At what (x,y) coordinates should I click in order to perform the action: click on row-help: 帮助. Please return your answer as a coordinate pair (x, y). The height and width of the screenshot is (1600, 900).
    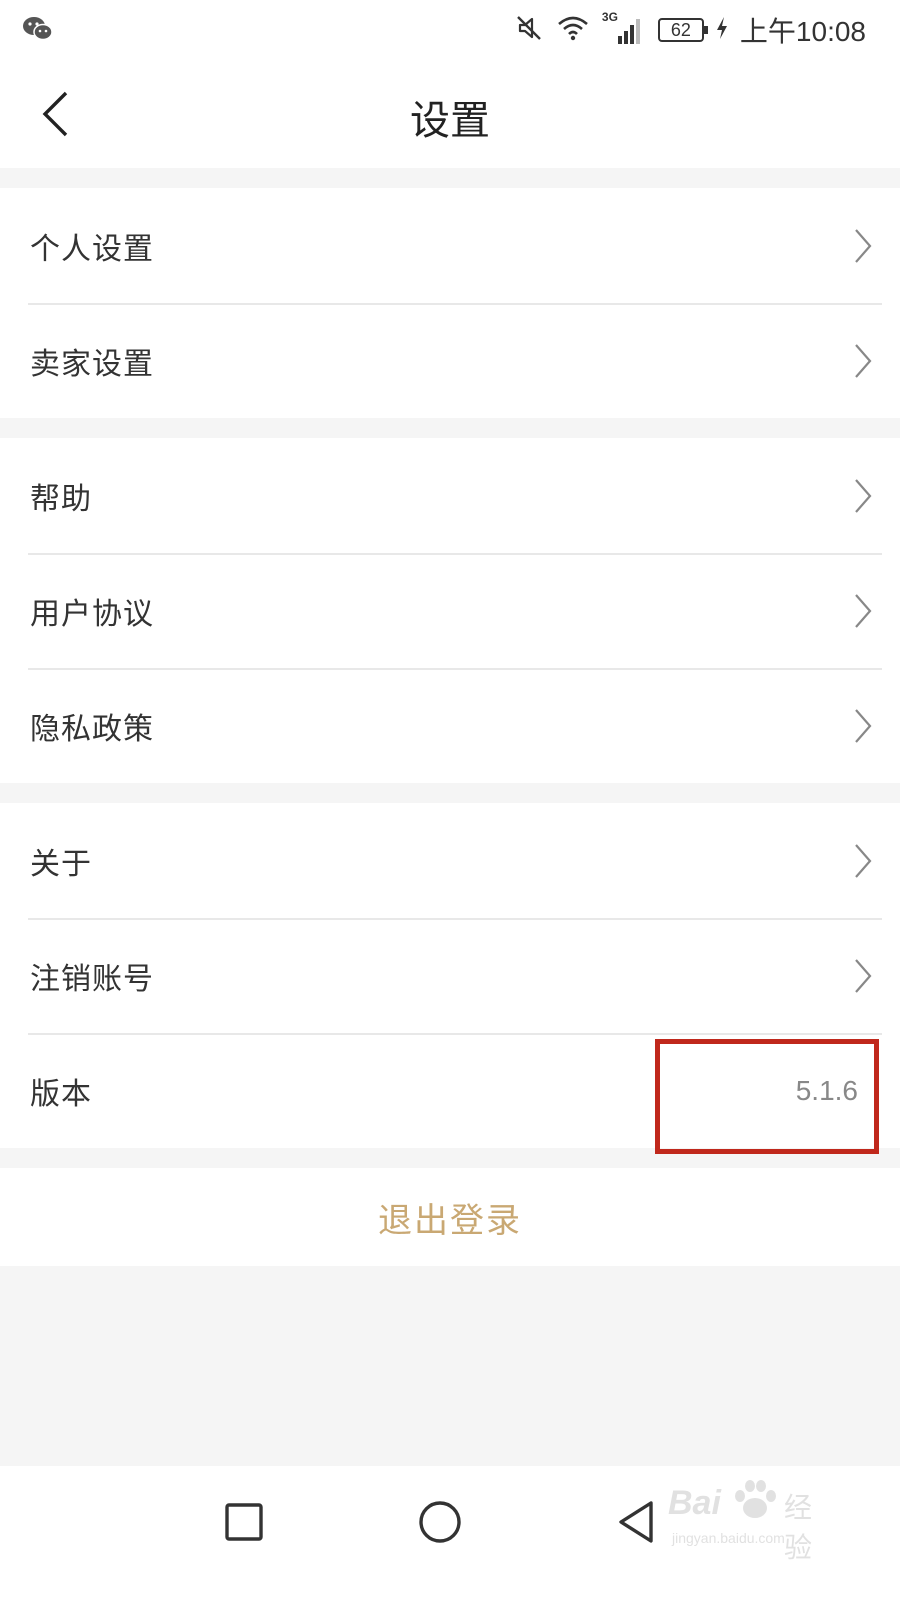
    Looking at the image, I should click on (450, 495).